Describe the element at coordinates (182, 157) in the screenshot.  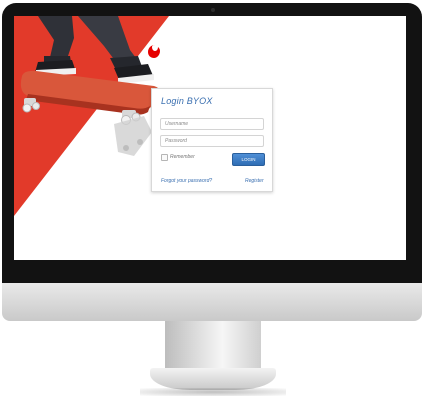
I see `remember-label: Remember` at that location.